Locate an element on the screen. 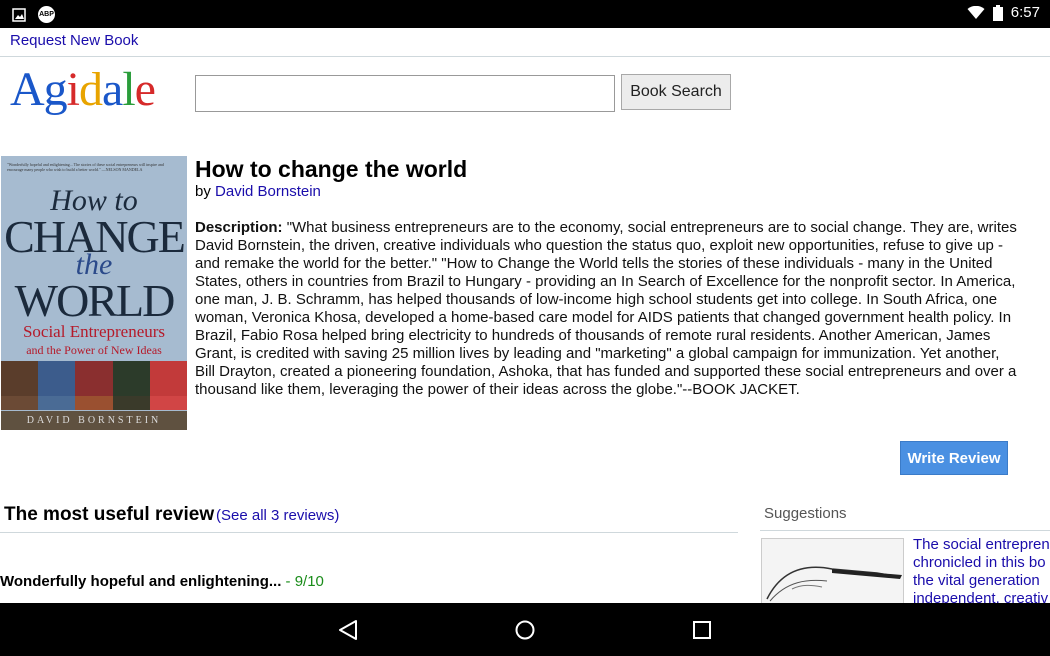 This screenshot has height=656, width=1050. suggestions-divider is located at coordinates (905, 530).